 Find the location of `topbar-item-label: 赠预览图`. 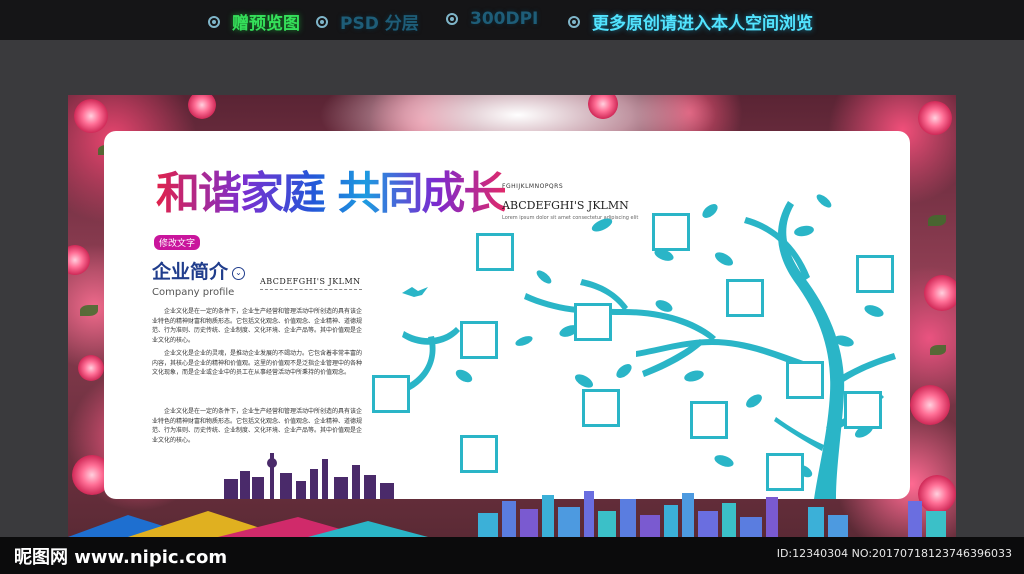

topbar-item-label: 赠预览图 is located at coordinates (266, 24).